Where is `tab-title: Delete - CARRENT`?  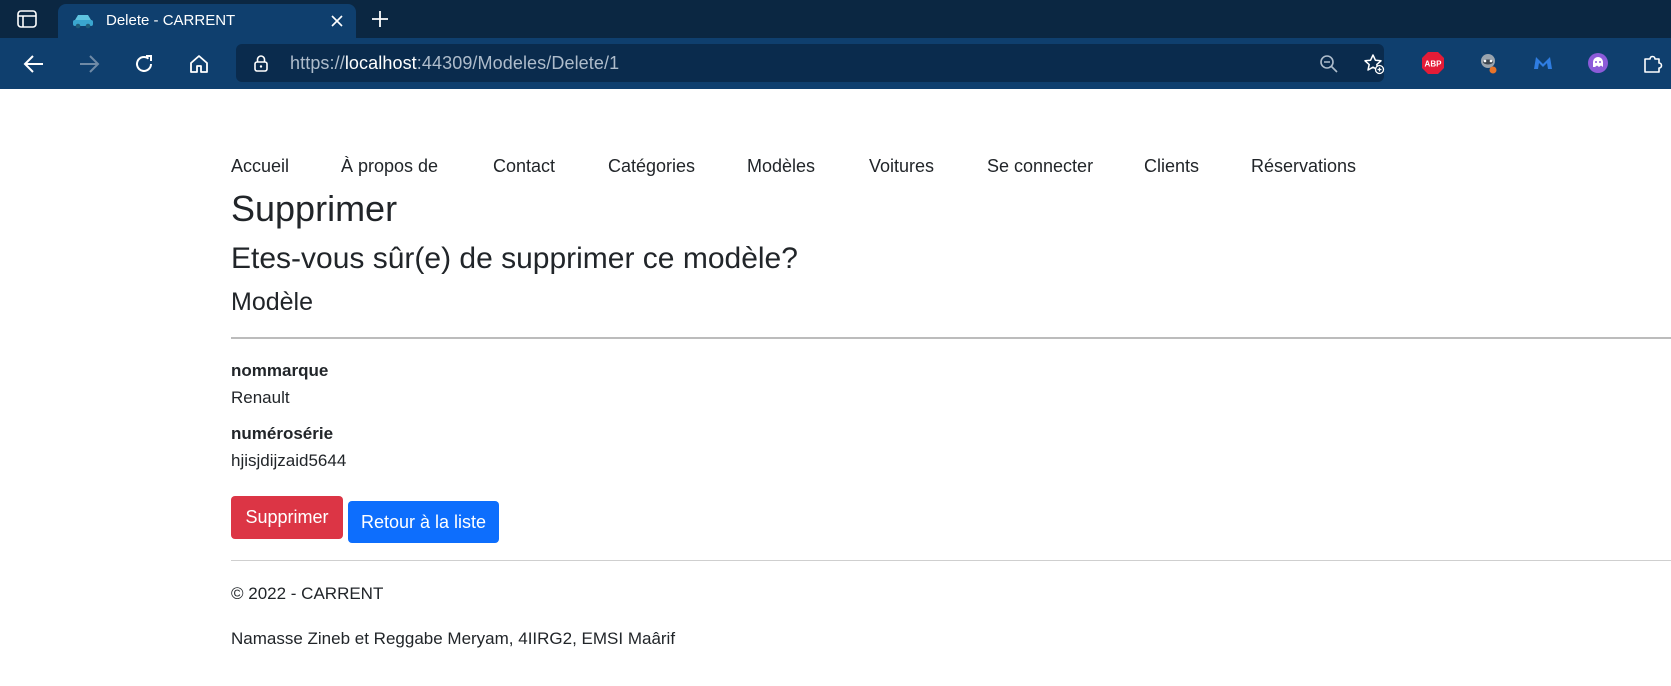
tab-title: Delete - CARRENT is located at coordinates (171, 20).